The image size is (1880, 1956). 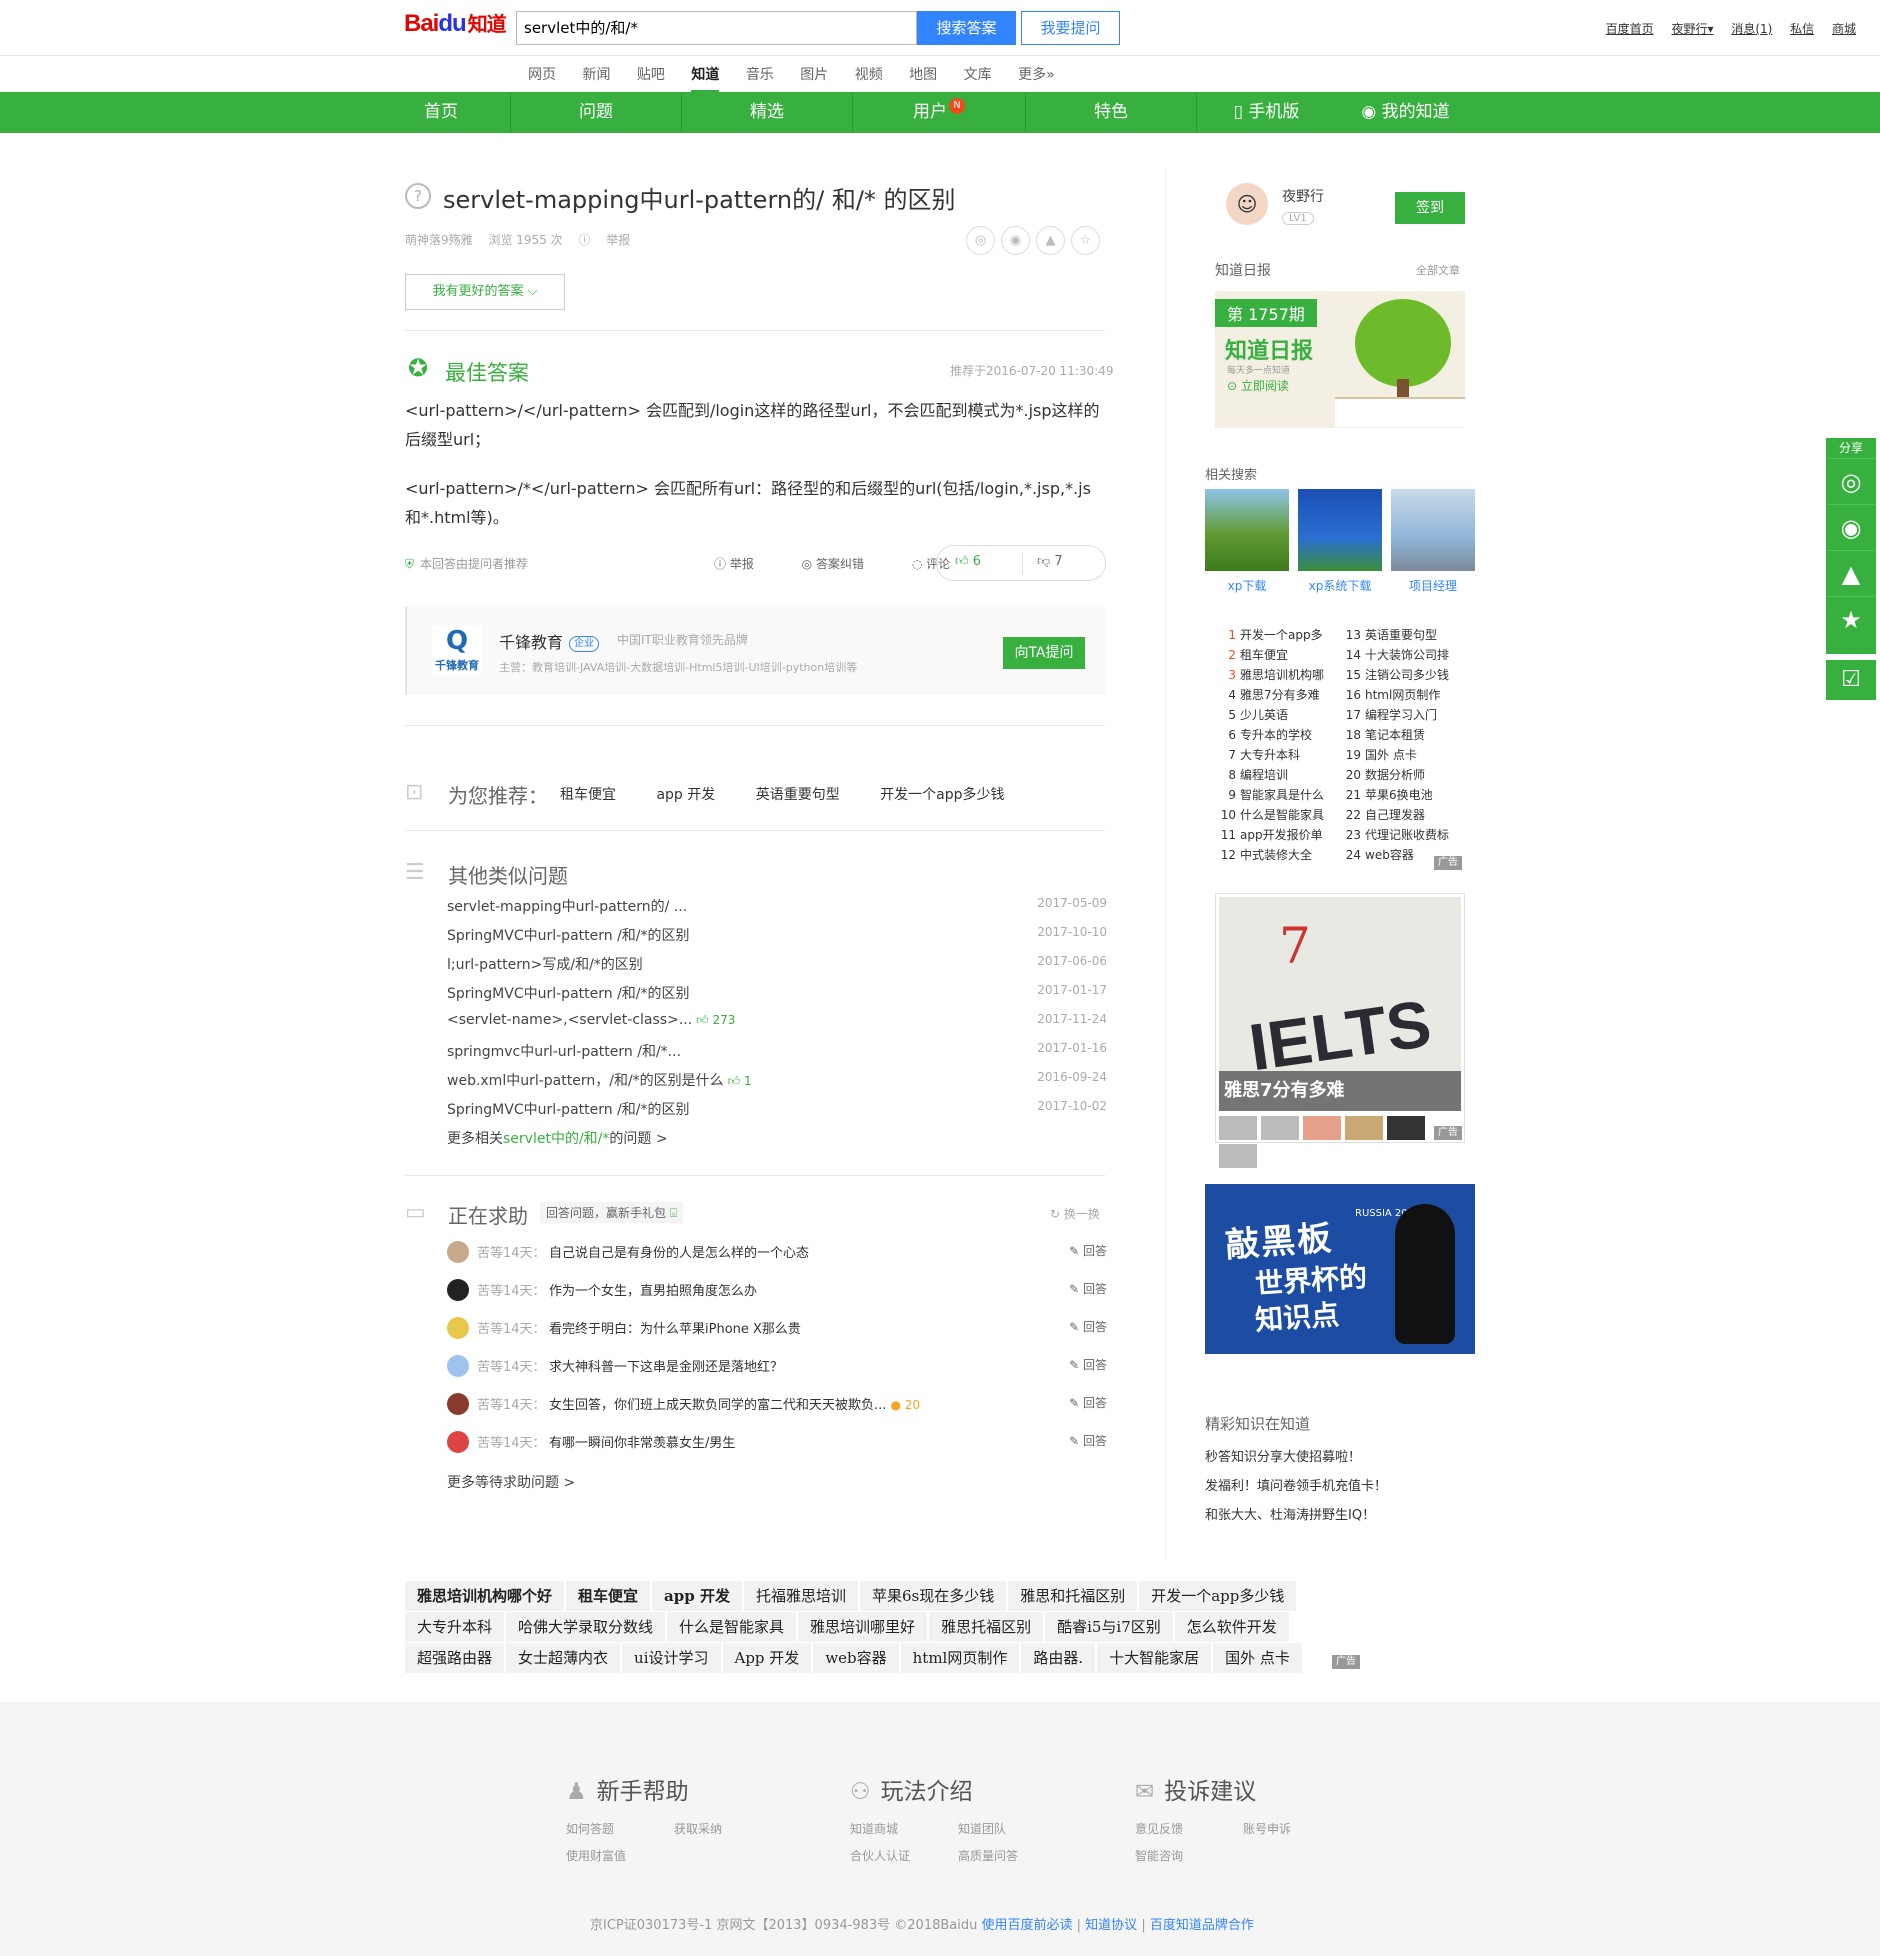 What do you see at coordinates (1280, 836) in the screenshot?
I see `rank-item: 11 app开发报价单` at bounding box center [1280, 836].